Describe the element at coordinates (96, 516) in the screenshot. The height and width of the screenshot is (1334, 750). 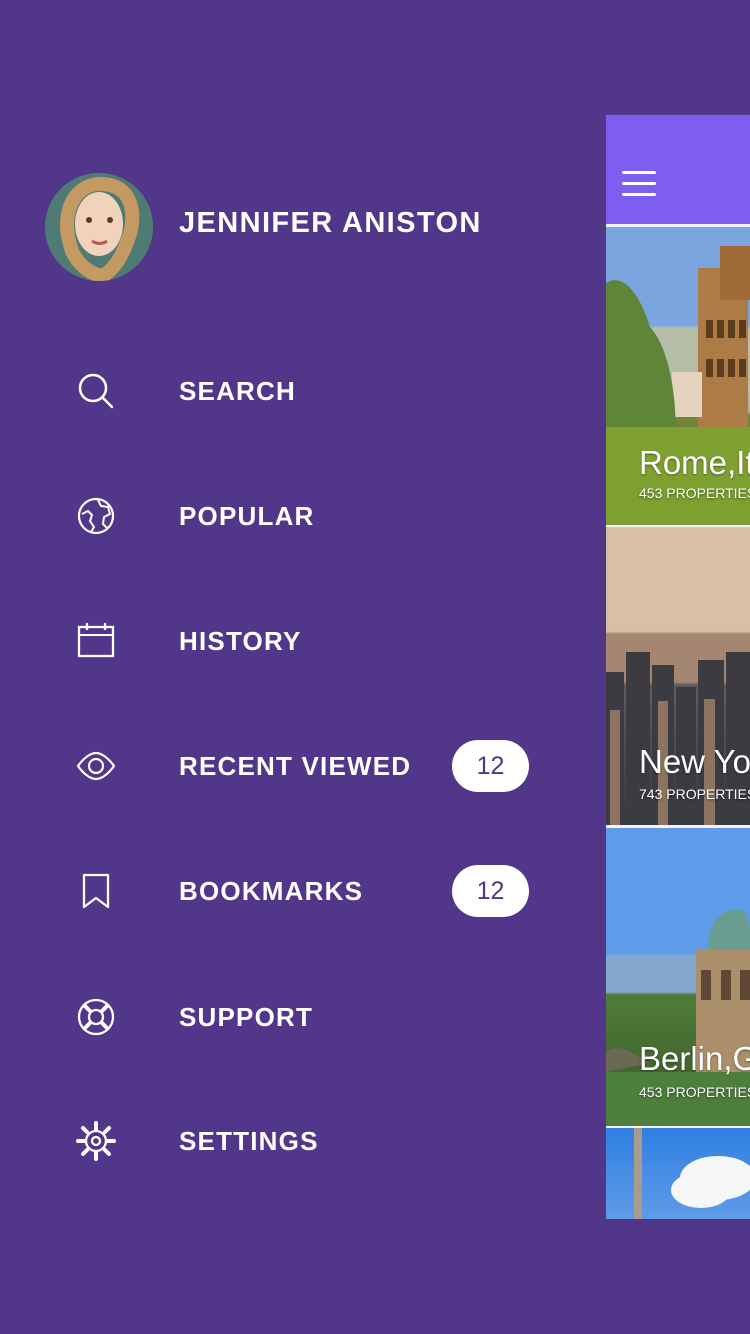
I see `globe-icon` at that location.